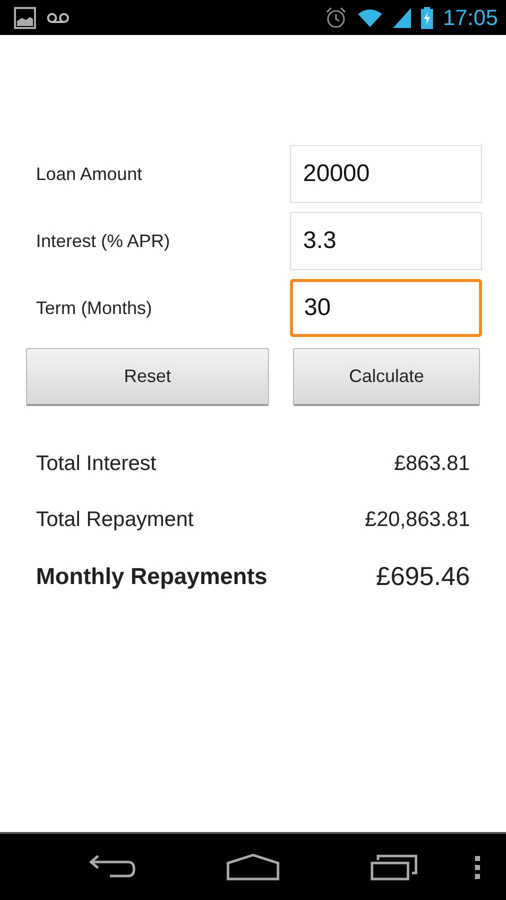 The width and height of the screenshot is (506, 900). Describe the element at coordinates (401, 18) in the screenshot. I see `signal-icon` at that location.